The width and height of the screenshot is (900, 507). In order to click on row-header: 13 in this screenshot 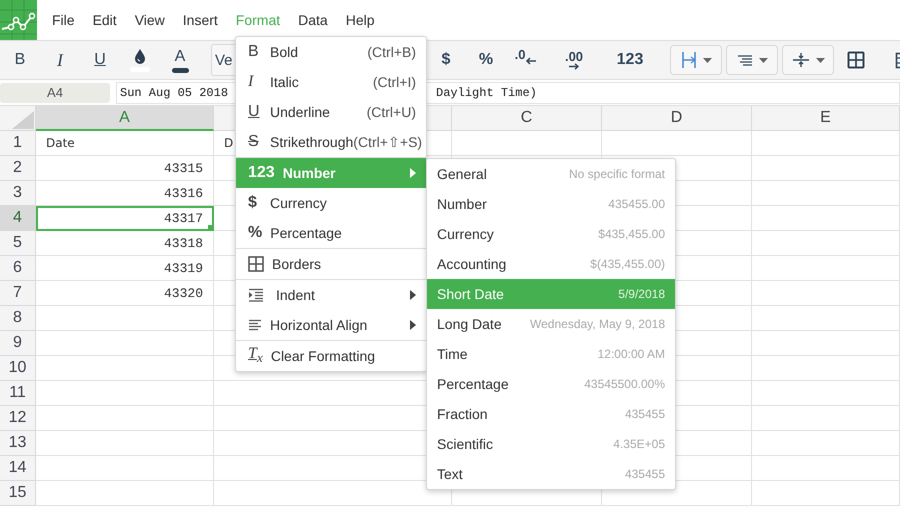, I will do `click(18, 443)`.